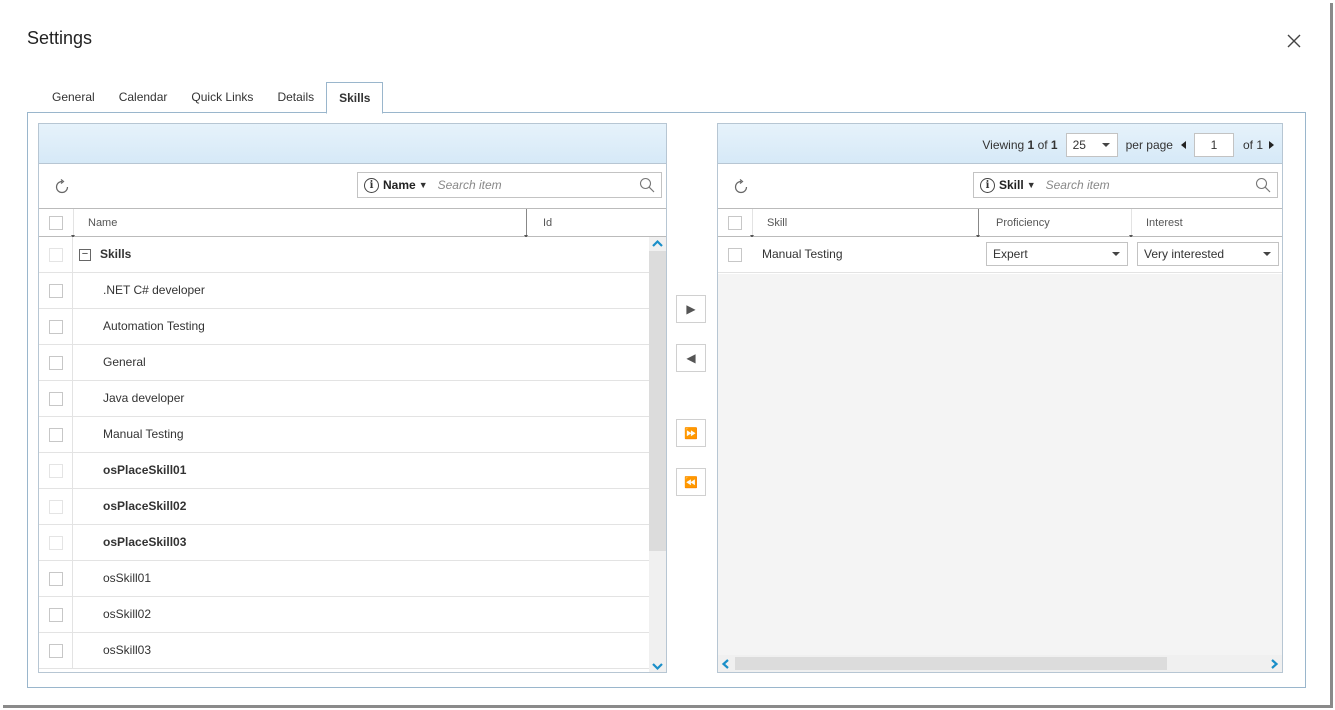 The width and height of the screenshot is (1335, 710). What do you see at coordinates (145, 542) in the screenshot?
I see `skill-name: osPlaceSkill03` at bounding box center [145, 542].